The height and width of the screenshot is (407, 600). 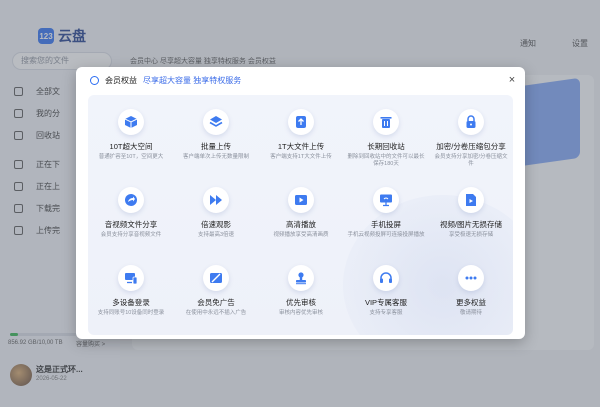 I want to click on benefit-description: 客户端单次上传无数量限制, so click(x=215, y=157).